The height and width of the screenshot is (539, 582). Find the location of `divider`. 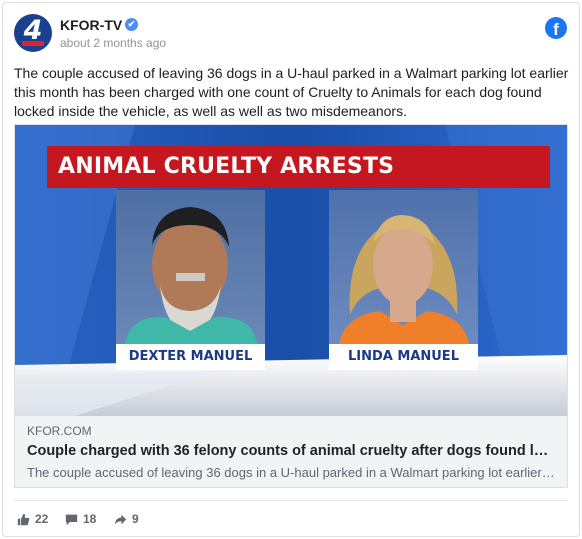

divider is located at coordinates (291, 500).